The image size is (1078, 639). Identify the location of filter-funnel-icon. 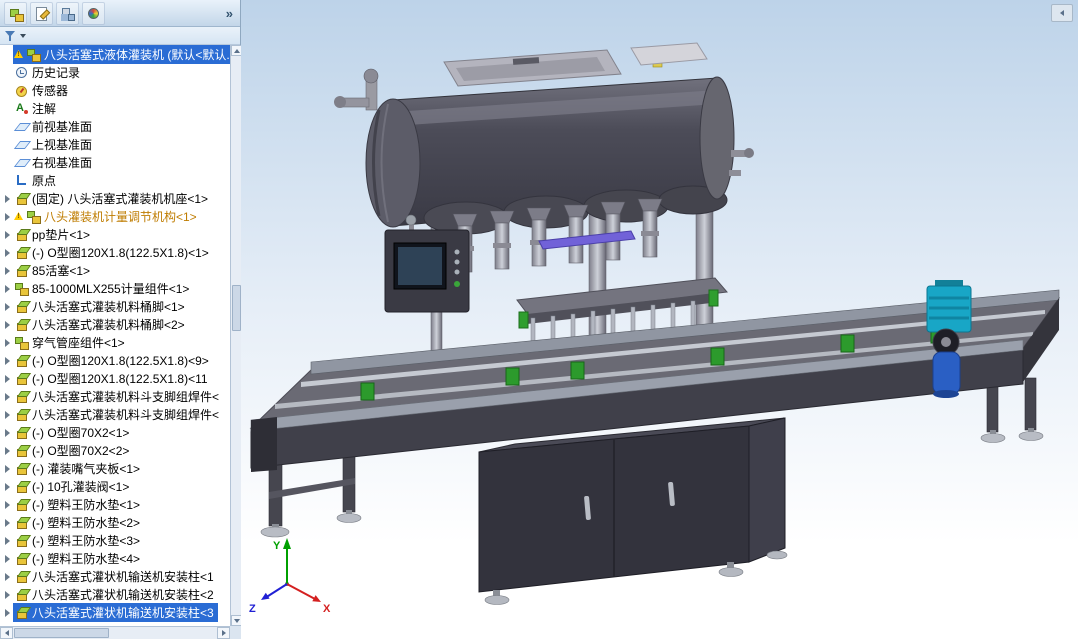
(10, 36).